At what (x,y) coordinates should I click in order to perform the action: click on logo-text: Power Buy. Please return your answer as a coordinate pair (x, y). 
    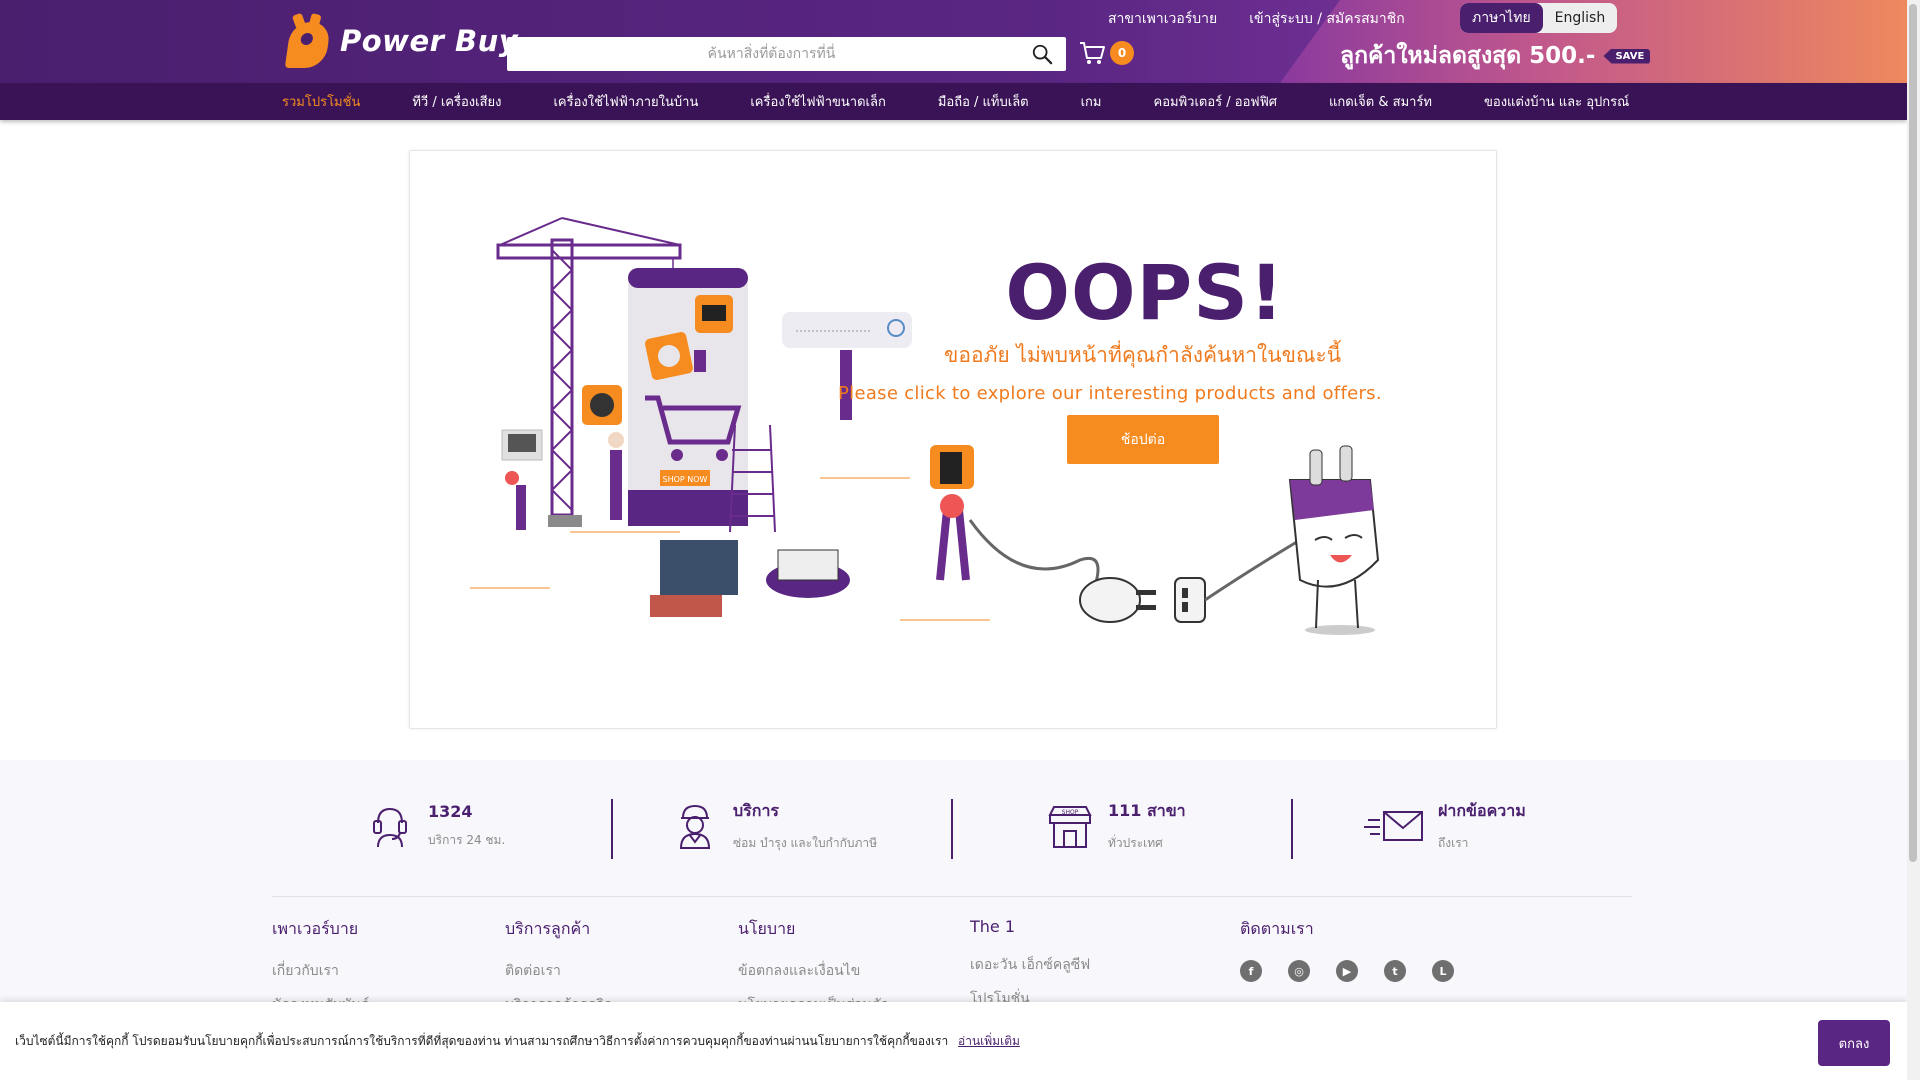
    Looking at the image, I should click on (429, 41).